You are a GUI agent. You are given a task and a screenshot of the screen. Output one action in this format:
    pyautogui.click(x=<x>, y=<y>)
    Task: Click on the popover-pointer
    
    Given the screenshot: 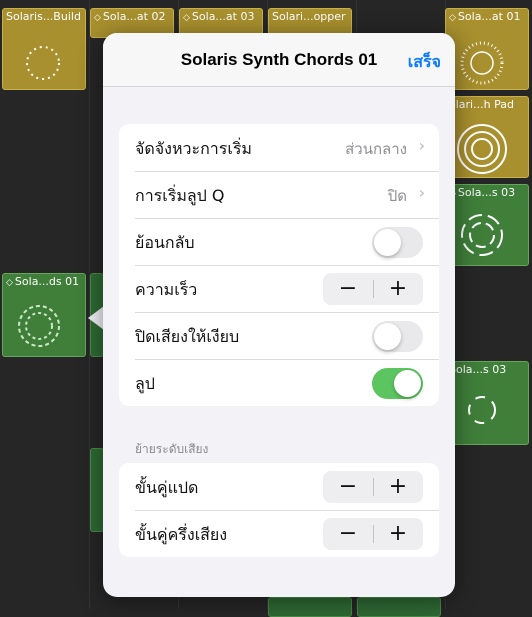 What is the action you would take?
    pyautogui.click(x=96, y=318)
    